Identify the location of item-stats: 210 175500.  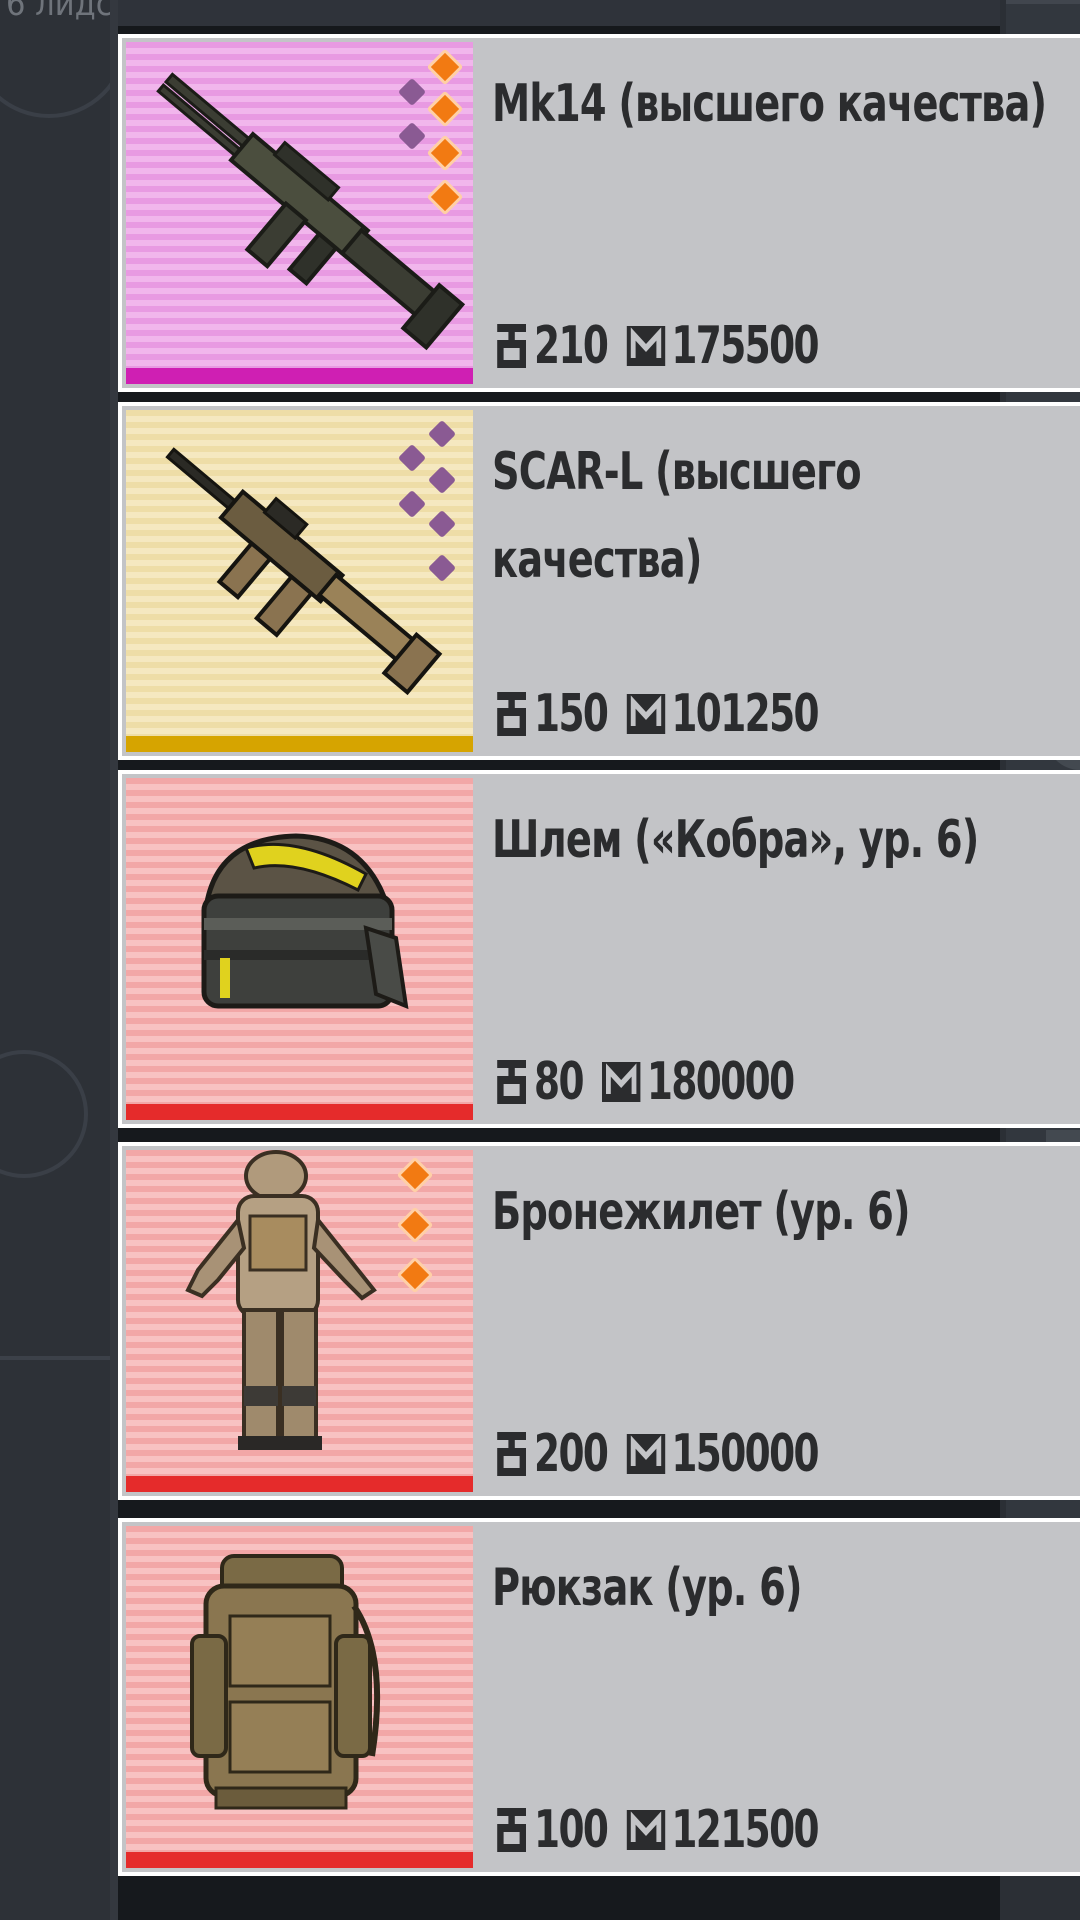
(657, 346).